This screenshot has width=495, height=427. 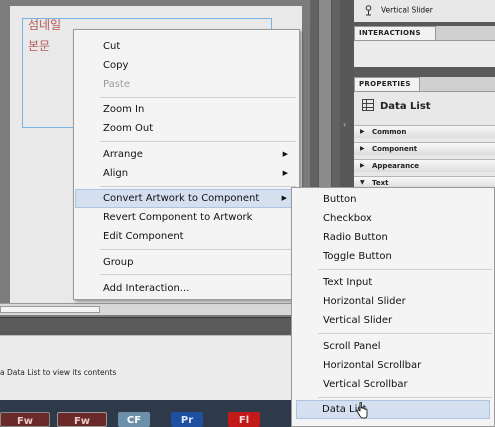 What do you see at coordinates (424, 131) in the screenshot?
I see `section-common: ▶ Common` at bounding box center [424, 131].